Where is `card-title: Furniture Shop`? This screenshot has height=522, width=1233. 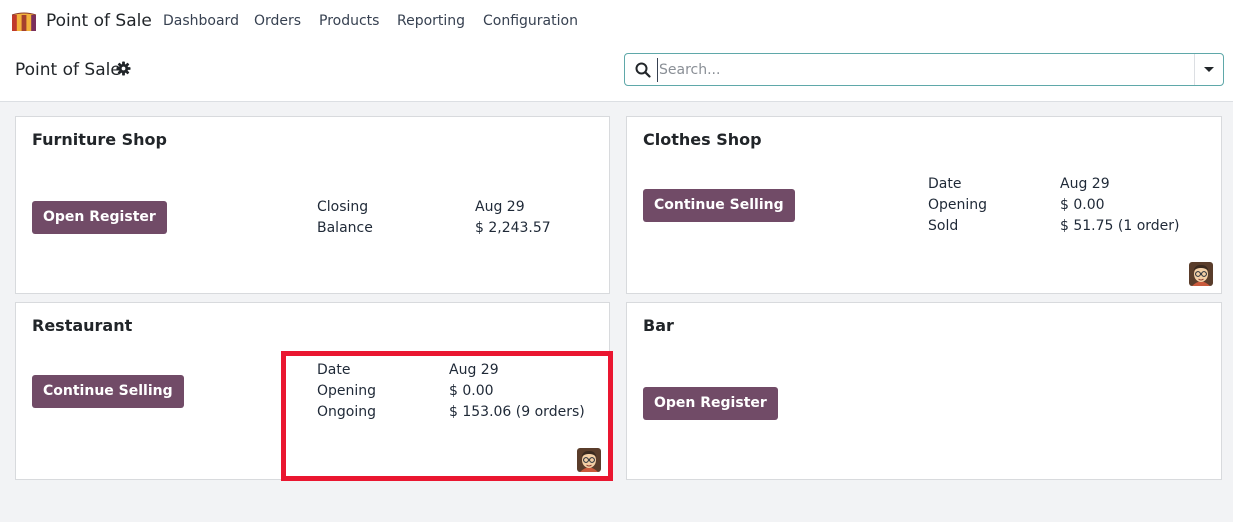 card-title: Furniture Shop is located at coordinates (99, 139).